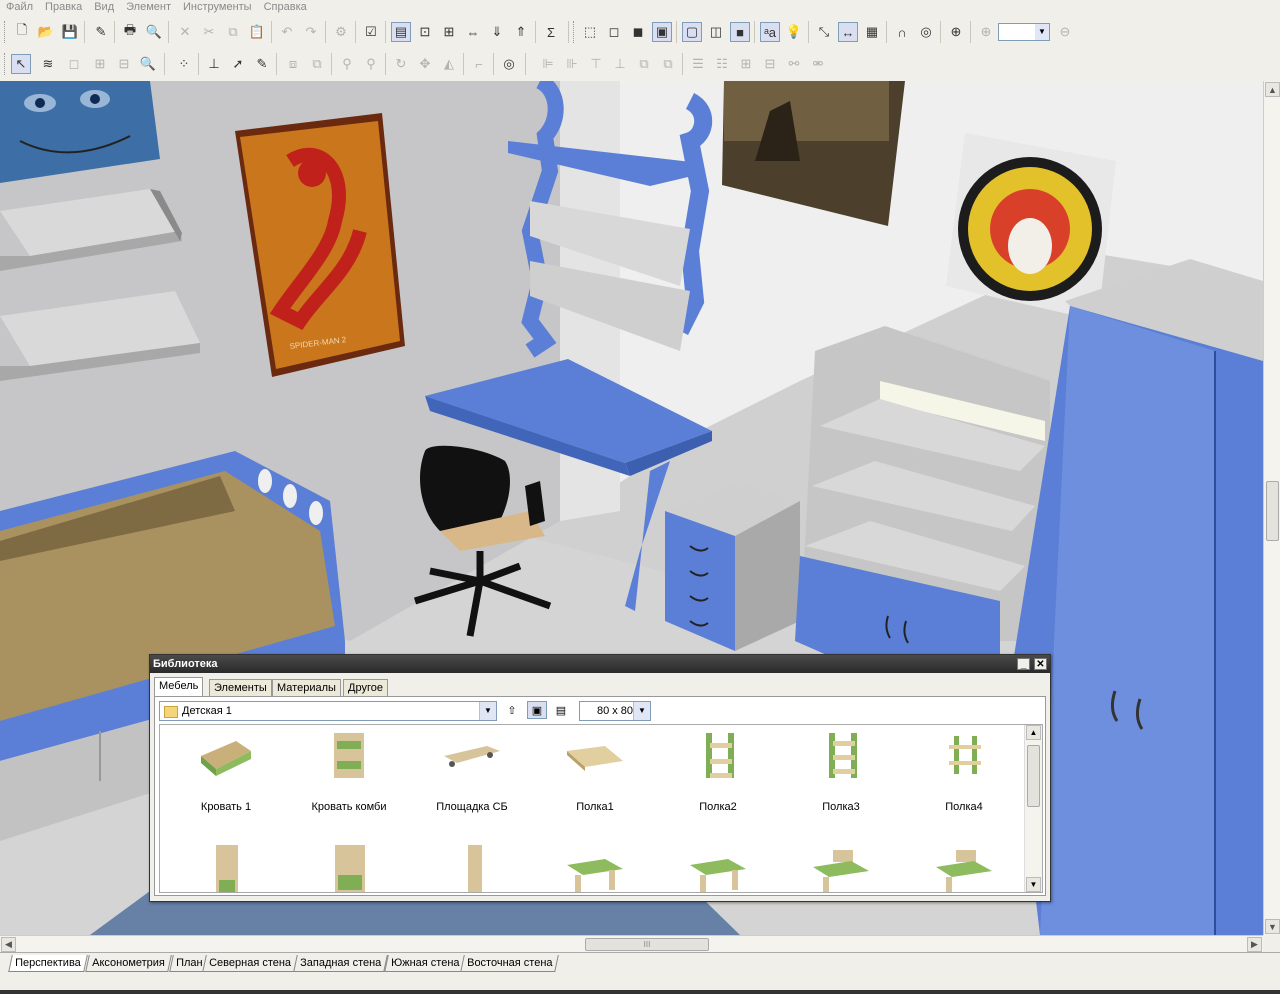 The height and width of the screenshot is (994, 1280). I want to click on large-icons-view-icon: ▣, so click(537, 710).